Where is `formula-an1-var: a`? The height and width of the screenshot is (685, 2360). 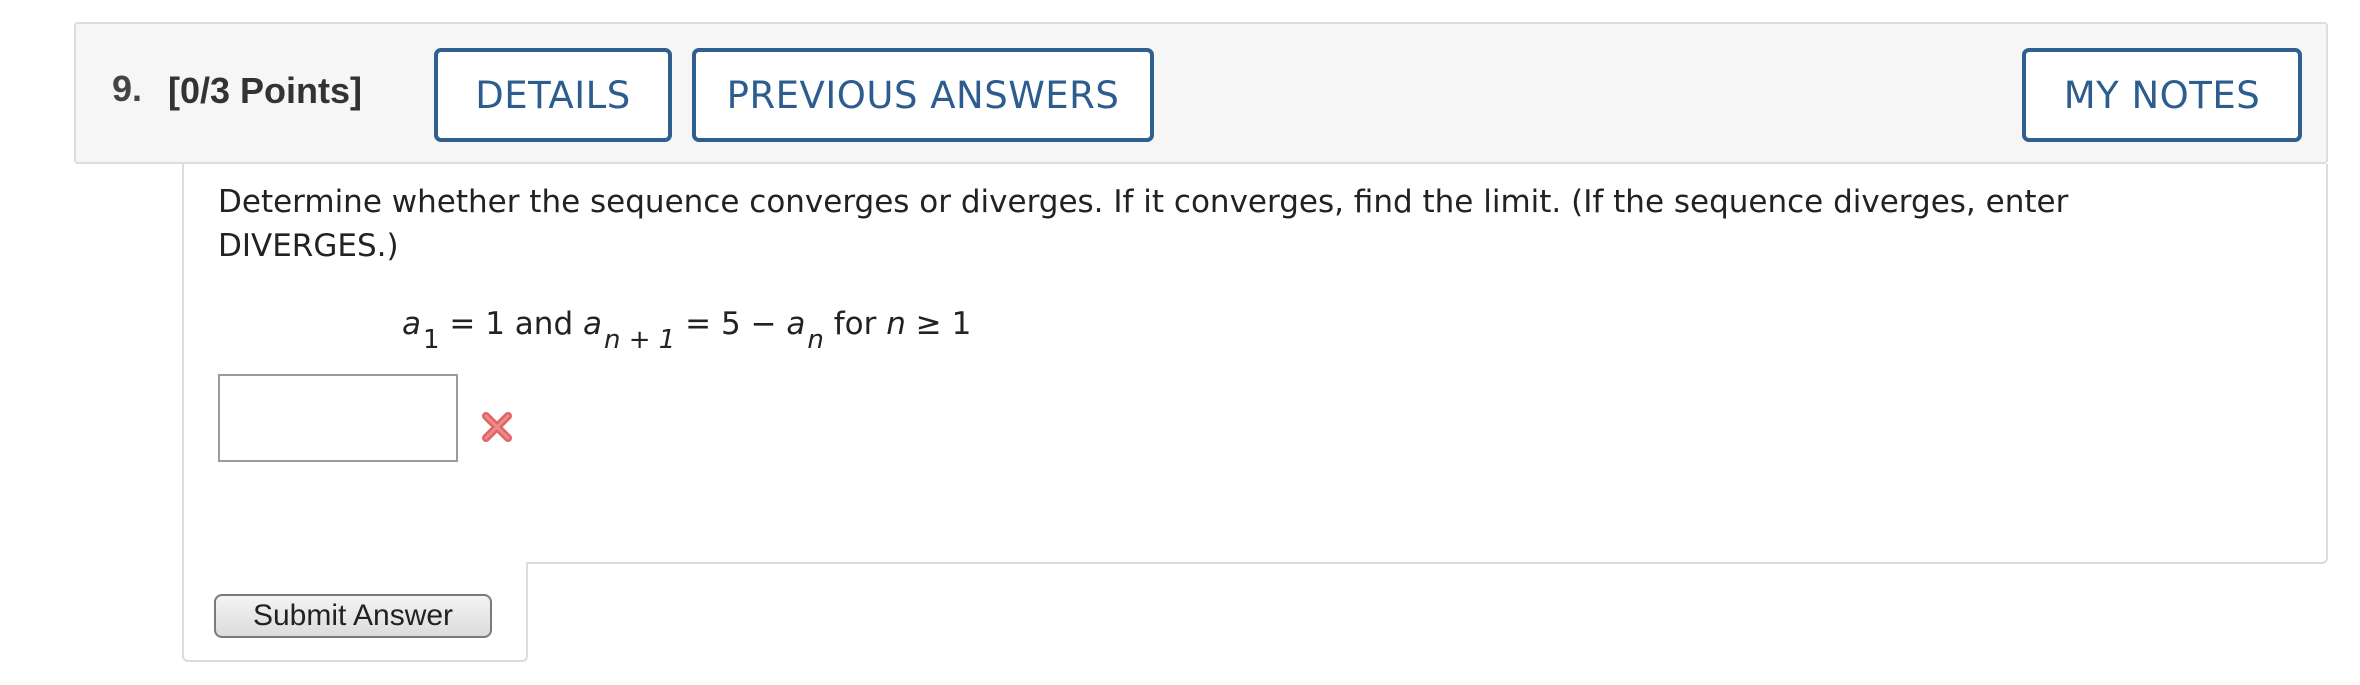 formula-an1-var: a is located at coordinates (592, 324).